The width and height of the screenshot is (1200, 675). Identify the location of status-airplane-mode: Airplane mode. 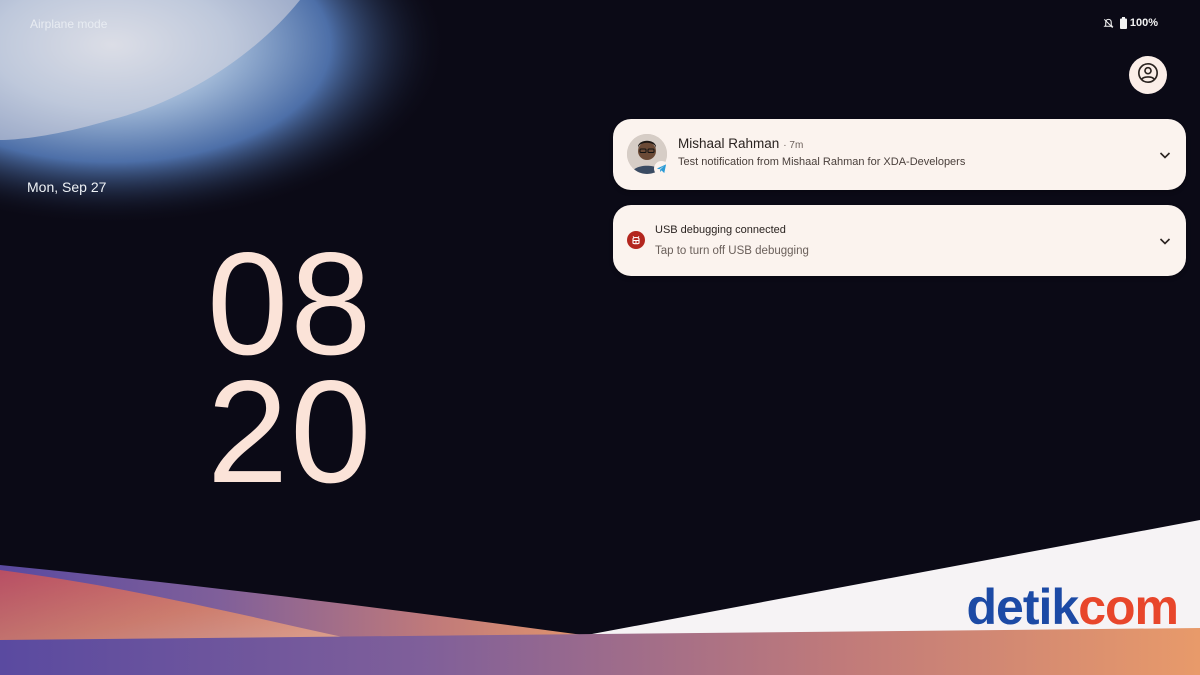
(69, 24).